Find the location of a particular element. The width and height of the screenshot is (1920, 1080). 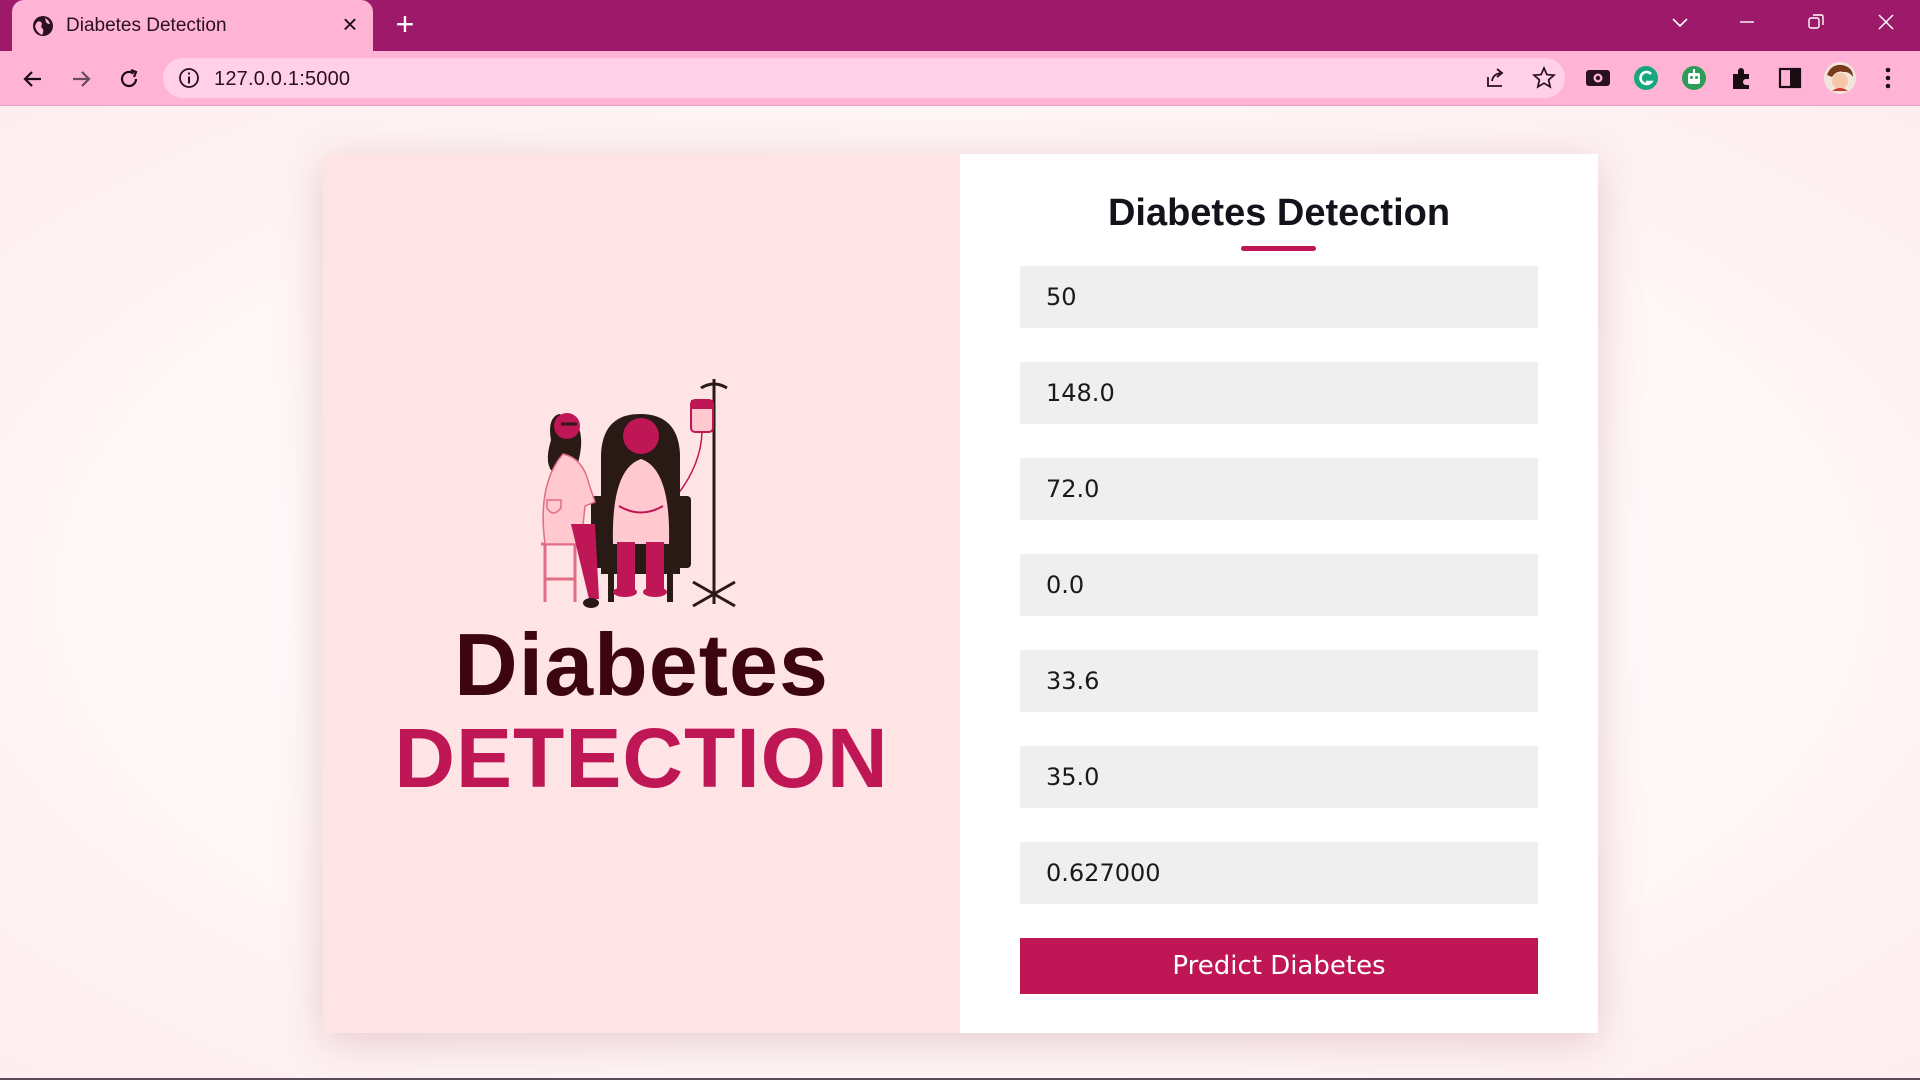

globe-icon is located at coordinates (43, 26).